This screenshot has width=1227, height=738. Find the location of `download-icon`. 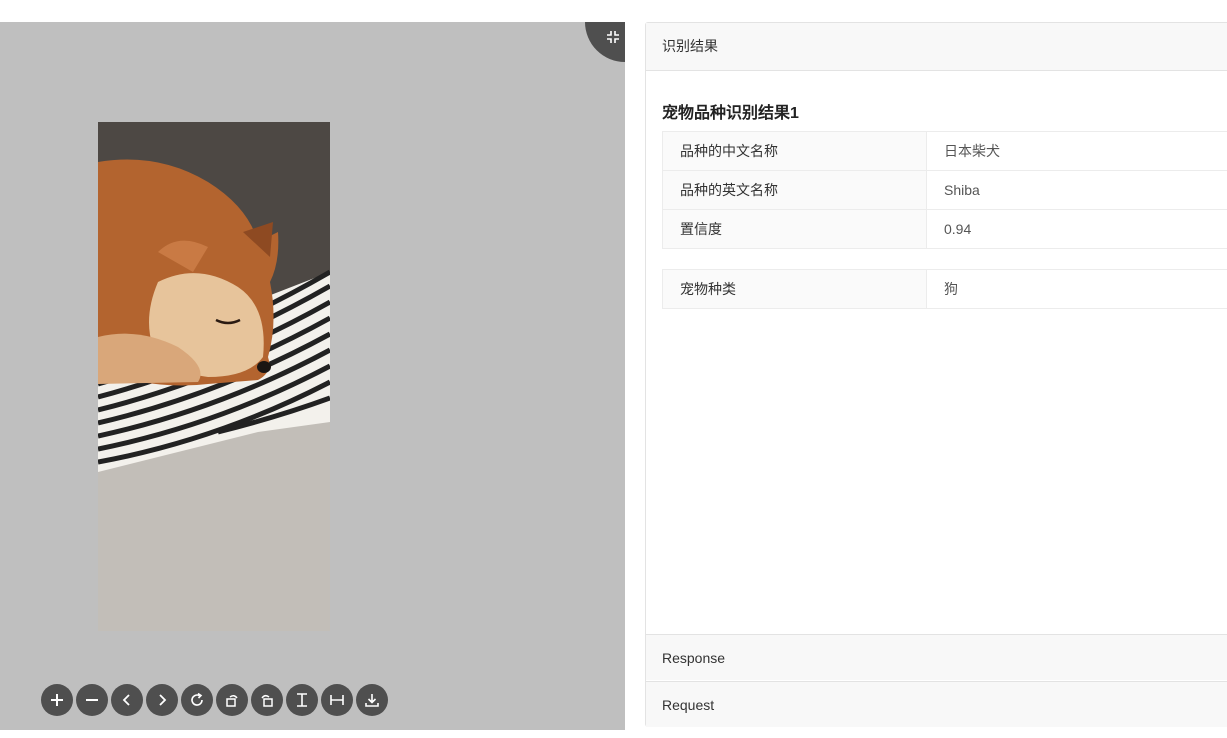

download-icon is located at coordinates (372, 700).